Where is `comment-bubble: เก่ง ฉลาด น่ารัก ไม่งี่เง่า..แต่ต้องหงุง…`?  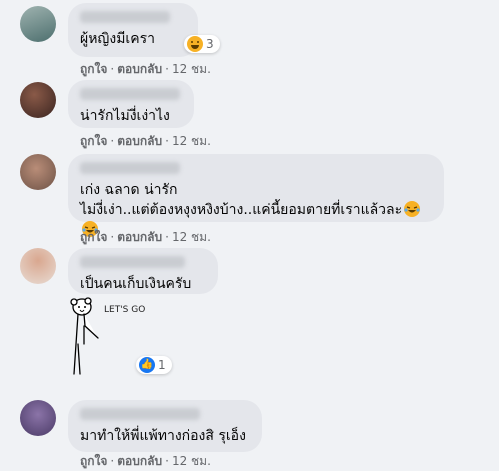
comment-bubble: เก่ง ฉลาด น่ารัก ไม่งี่เง่า..แต่ต้องหงุง… is located at coordinates (256, 195).